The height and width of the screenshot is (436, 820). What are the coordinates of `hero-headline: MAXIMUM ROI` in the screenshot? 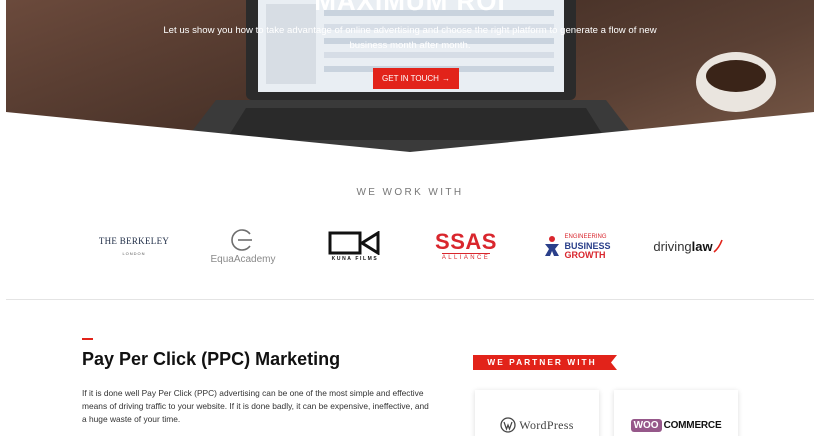 It's located at (410, 8).